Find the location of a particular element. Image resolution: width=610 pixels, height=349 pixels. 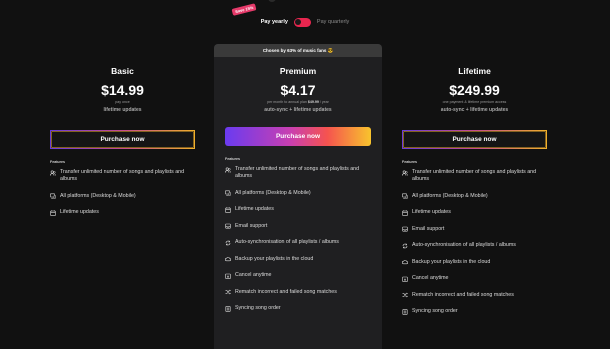

price-note-suffix: / year is located at coordinates (323, 102).